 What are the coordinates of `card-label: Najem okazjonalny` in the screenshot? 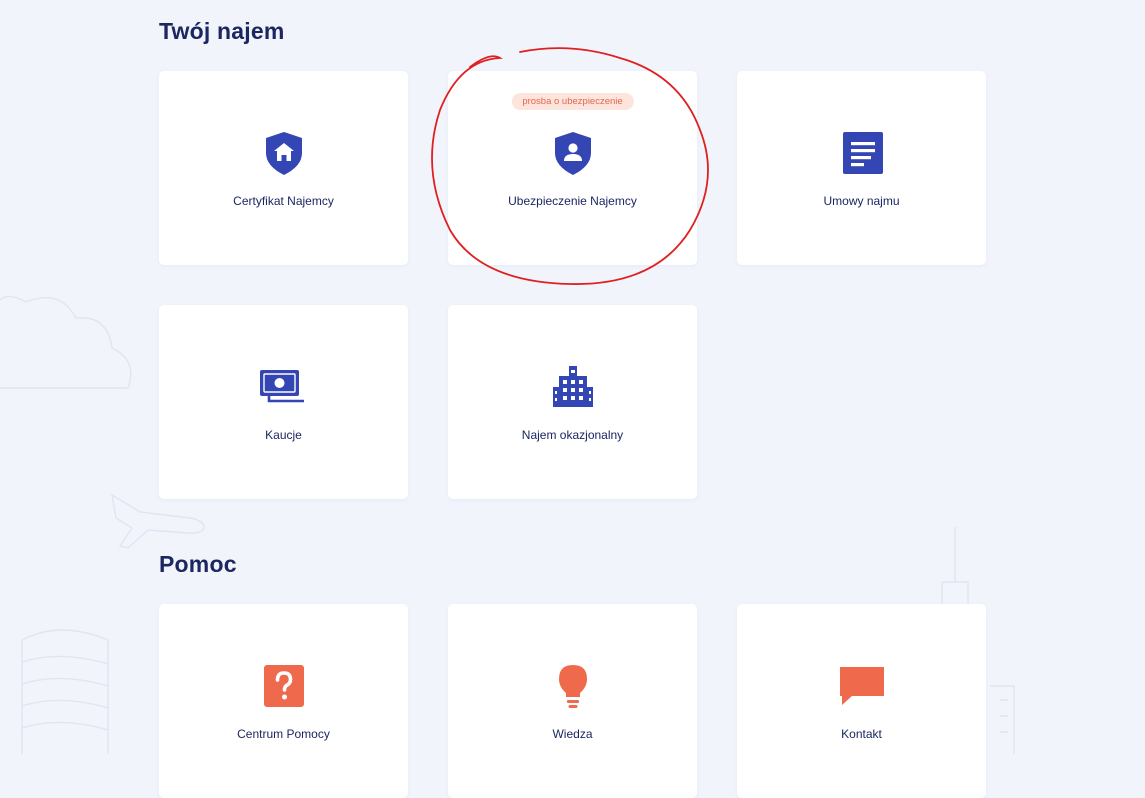 It's located at (572, 435).